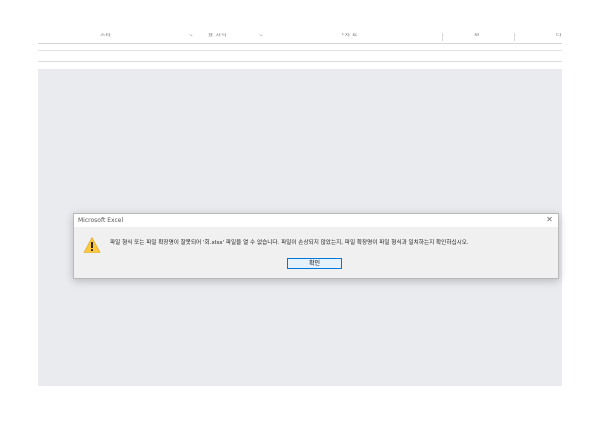 The width and height of the screenshot is (600, 424). What do you see at coordinates (477, 35) in the screenshot?
I see `ribbon-label-view: 보` at bounding box center [477, 35].